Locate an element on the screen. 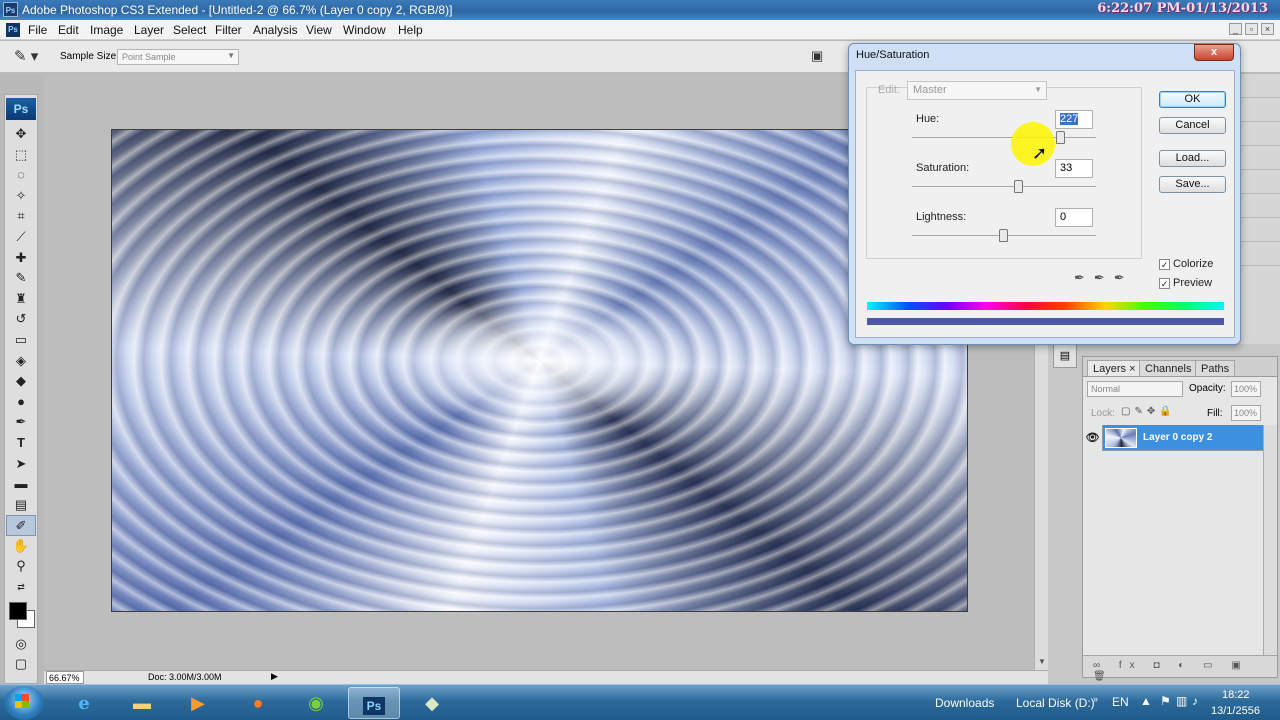  colorize-check-icon: ✓ is located at coordinates (1164, 264).